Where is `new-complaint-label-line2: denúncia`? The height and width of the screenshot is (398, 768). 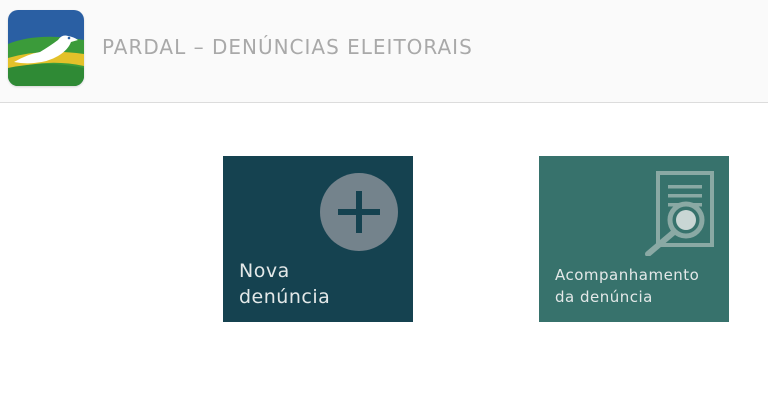 new-complaint-label-line2: denúncia is located at coordinates (285, 297).